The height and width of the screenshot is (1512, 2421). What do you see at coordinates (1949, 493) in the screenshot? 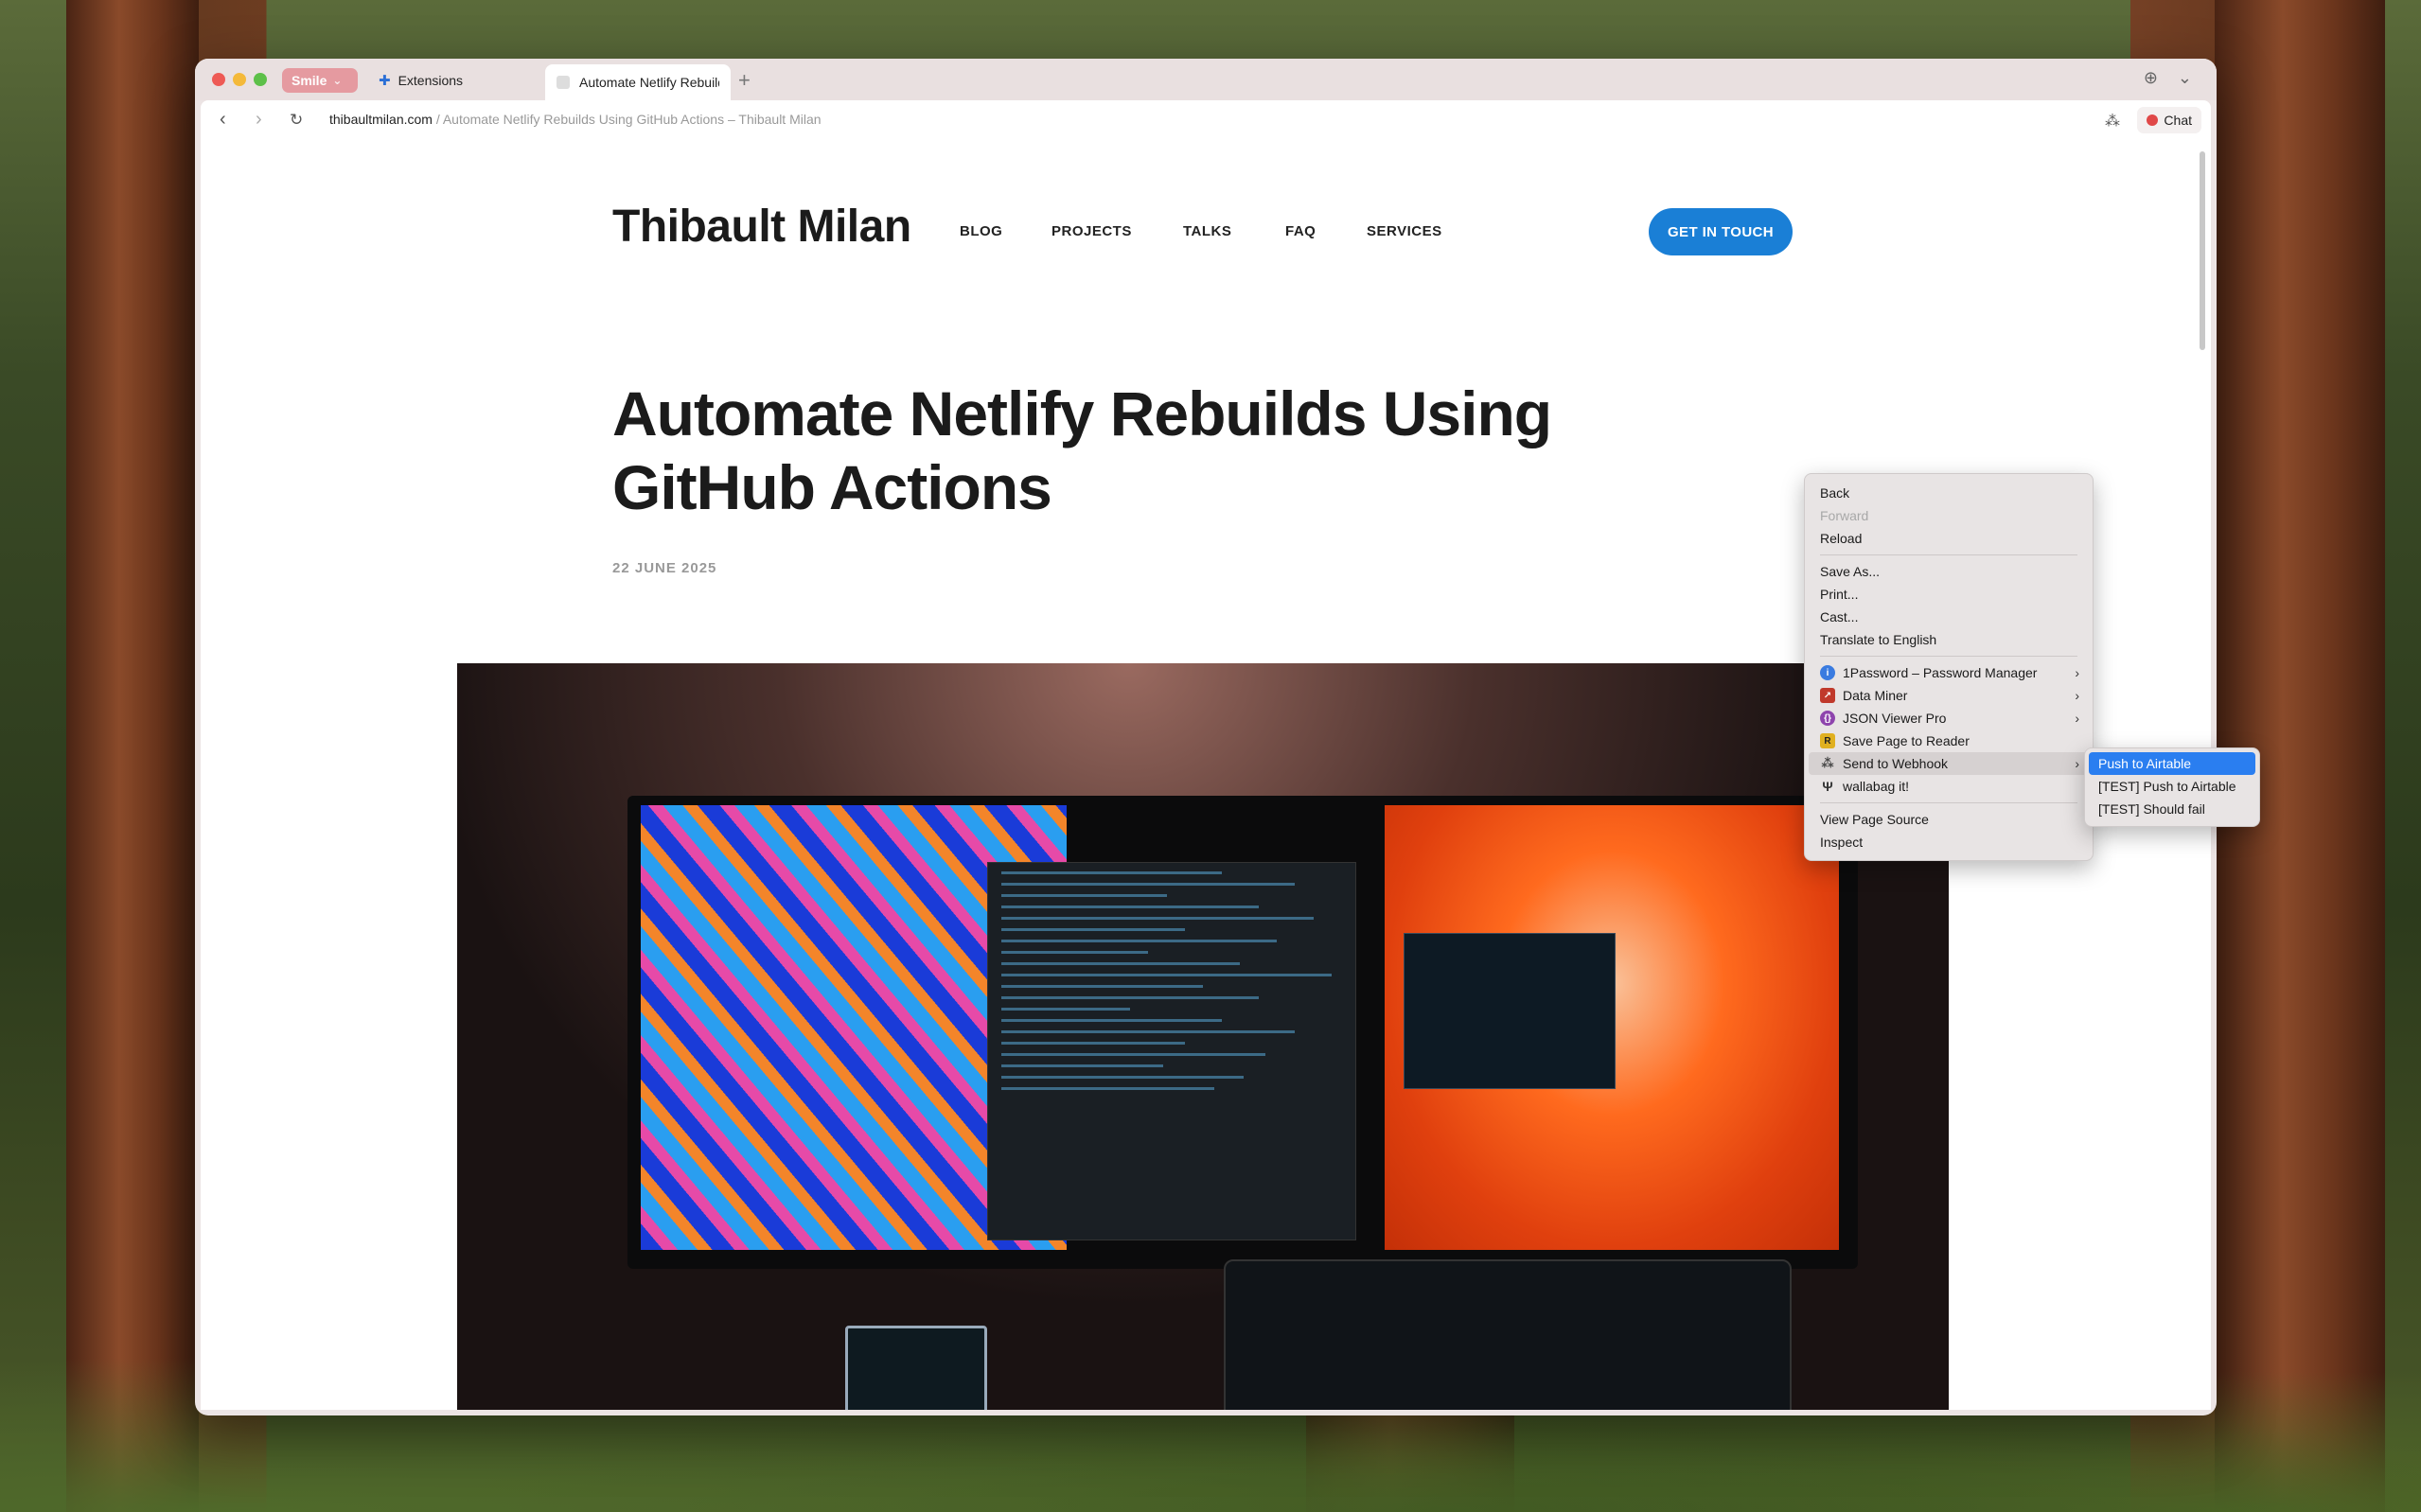
I see `menu-item-back: Back` at bounding box center [1949, 493].